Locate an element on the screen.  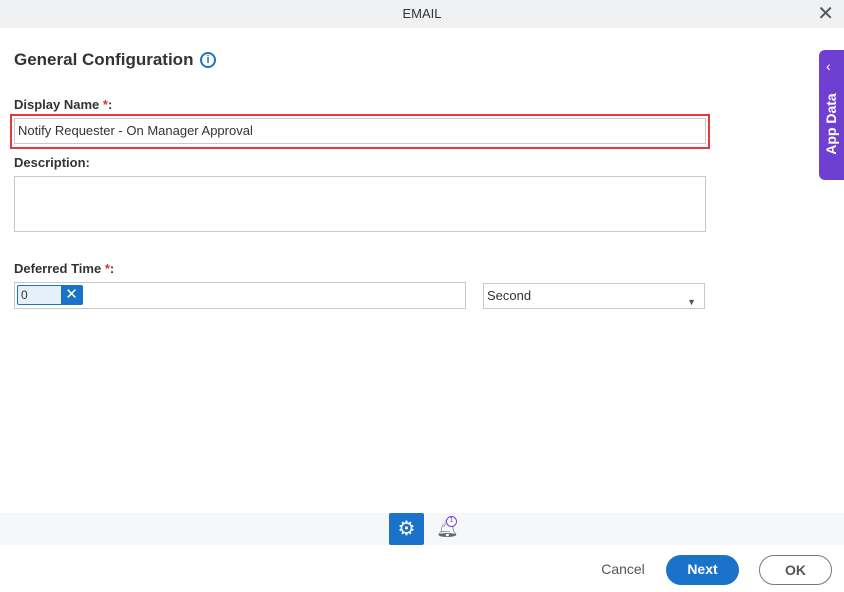
deferred-time-value: 0 is located at coordinates (24, 295).